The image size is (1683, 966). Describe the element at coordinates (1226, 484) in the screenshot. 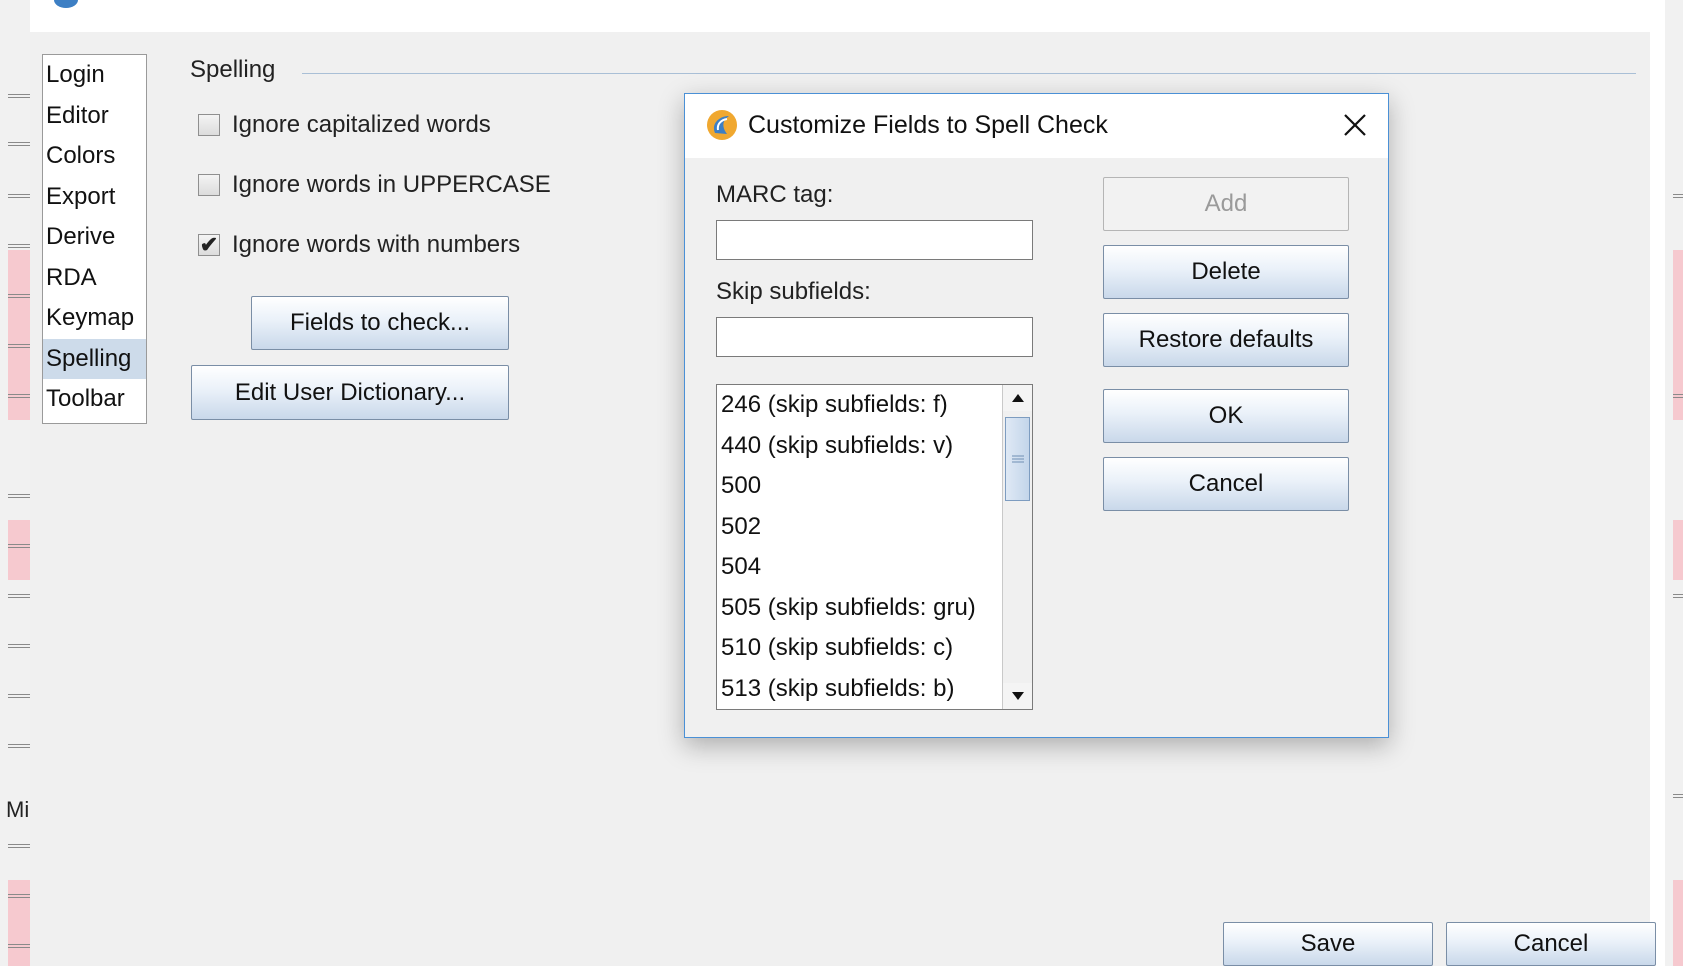

I see `dialog-cancel-button: Cancel` at that location.